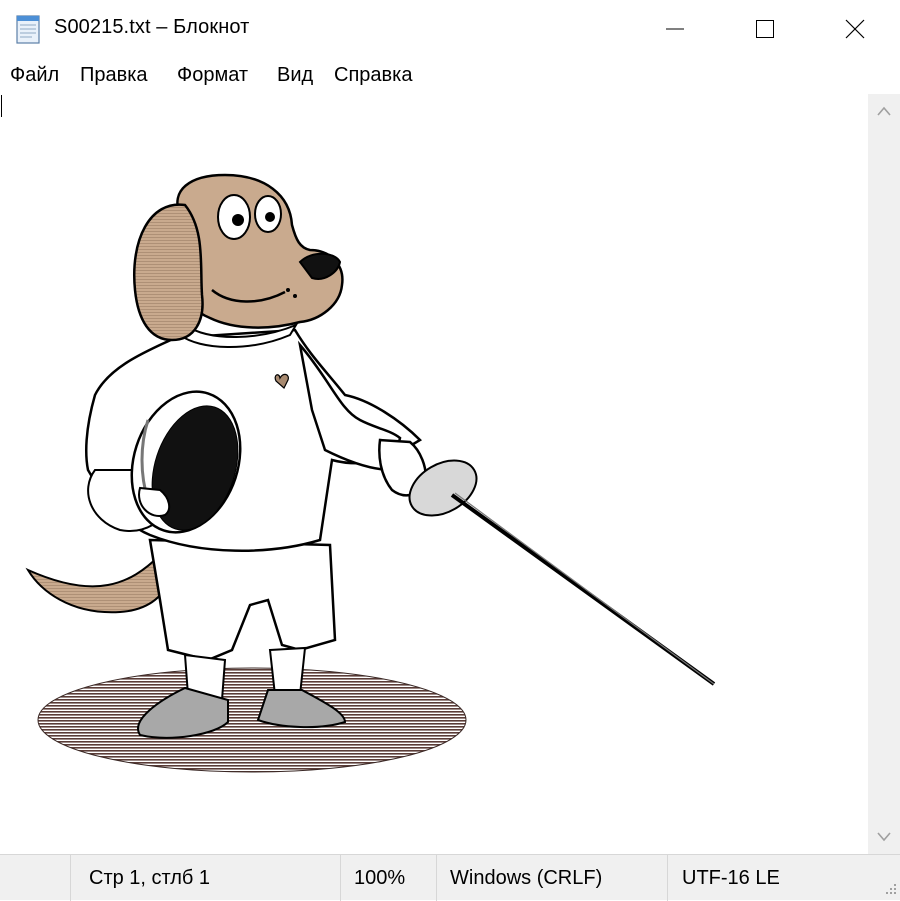 The height and width of the screenshot is (901, 900). I want to click on menu-view: Вид, so click(295, 75).